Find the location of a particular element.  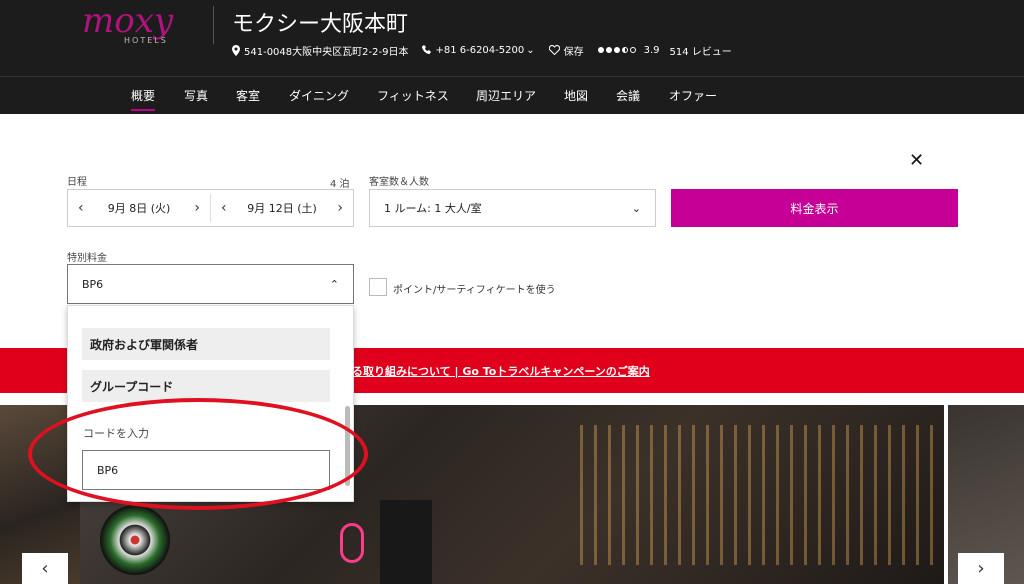

save-button: 保存 is located at coordinates (566, 50).